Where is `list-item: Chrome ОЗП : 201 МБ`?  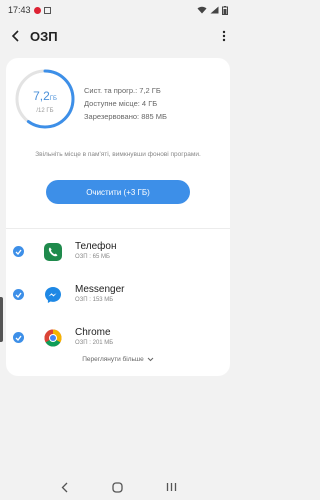 list-item: Chrome ОЗП : 201 МБ is located at coordinates (118, 337).